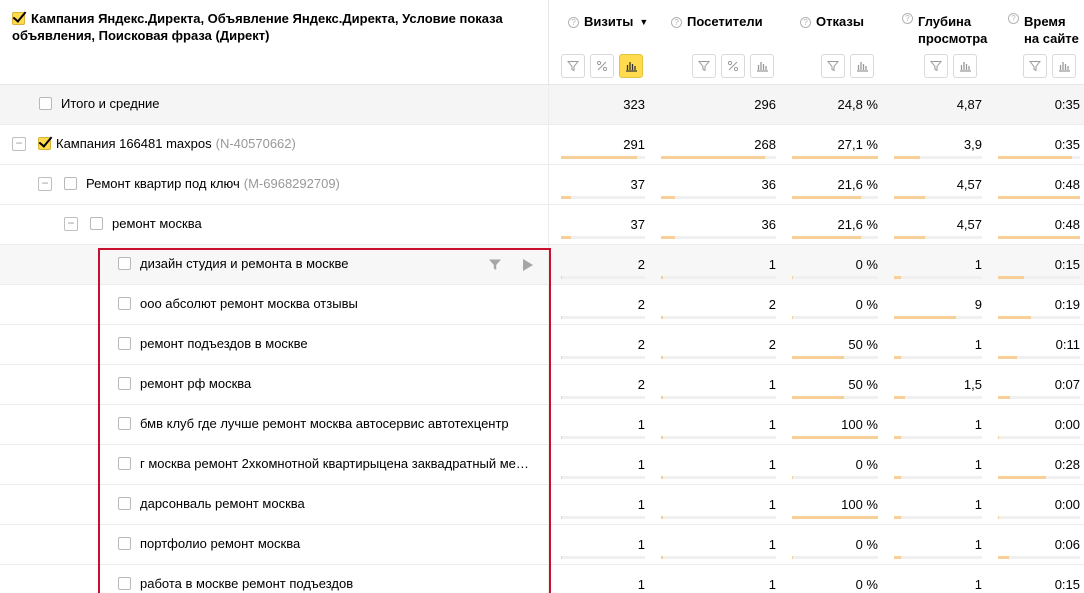 The width and height of the screenshot is (1084, 593). What do you see at coordinates (542, 505) in the screenshot?
I see `table-row: дарсонваль ремонт москва 1 1 100 % 1 0:00` at bounding box center [542, 505].